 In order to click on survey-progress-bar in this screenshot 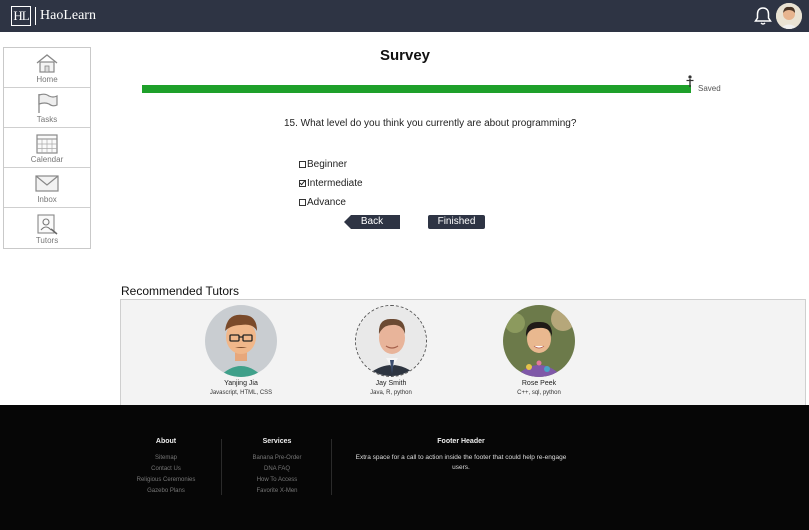, I will do `click(416, 89)`.